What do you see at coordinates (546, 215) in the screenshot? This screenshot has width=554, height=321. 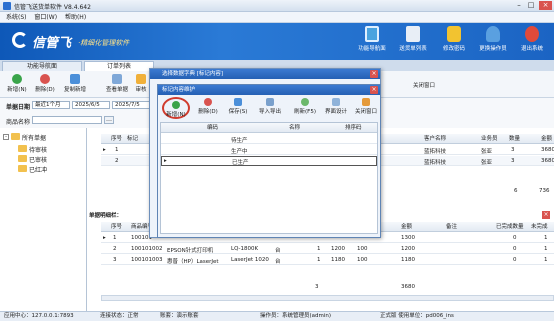 I see `detail-close-icon: ×` at bounding box center [546, 215].